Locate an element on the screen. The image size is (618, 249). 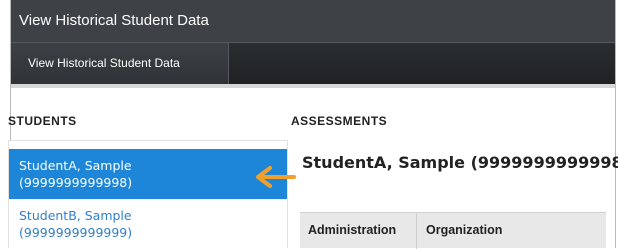
column-header-administration: Administration is located at coordinates (352, 230).